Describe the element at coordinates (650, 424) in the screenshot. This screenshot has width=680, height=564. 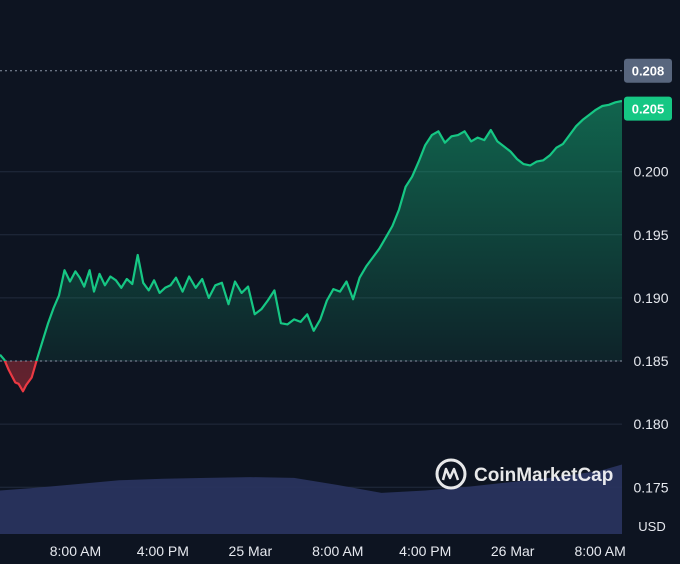
I see `y-tick-label: 0.180` at that location.